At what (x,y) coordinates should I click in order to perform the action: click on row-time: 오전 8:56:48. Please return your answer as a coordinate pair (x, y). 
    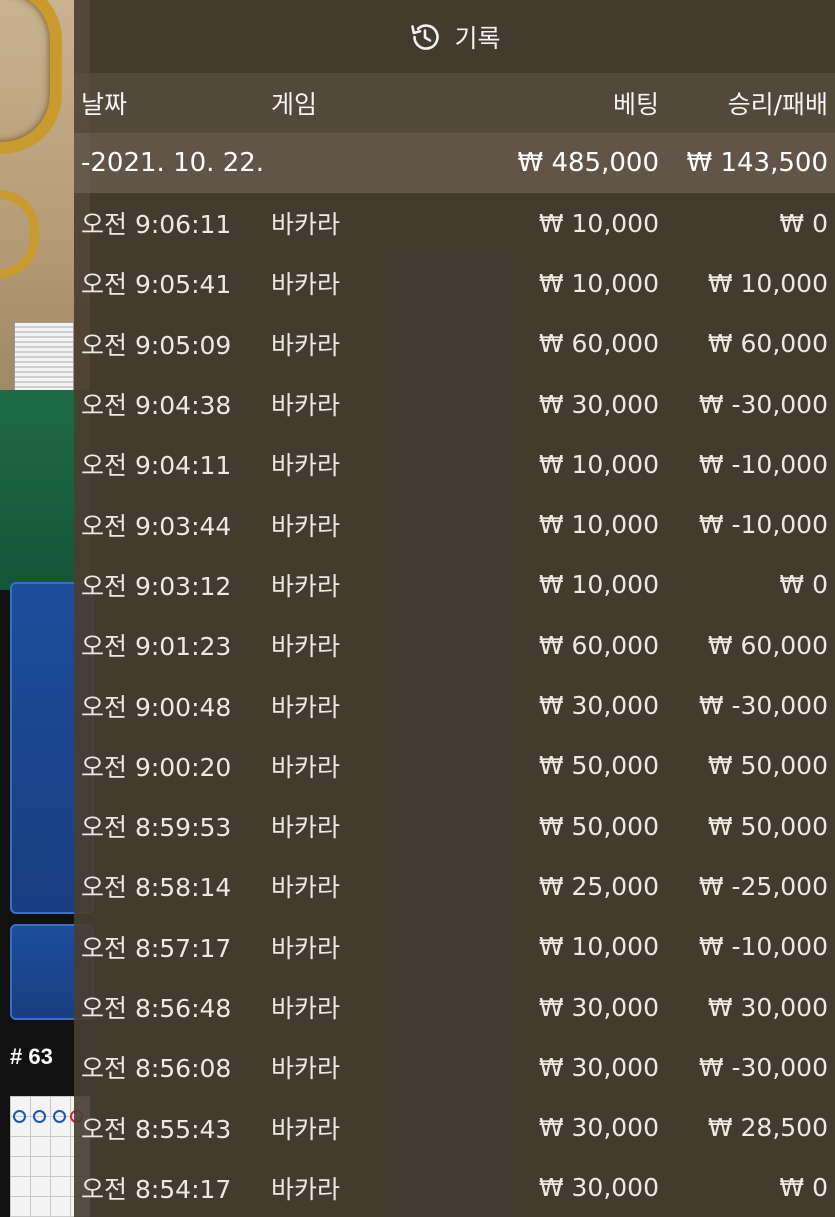
    Looking at the image, I should click on (156, 1008).